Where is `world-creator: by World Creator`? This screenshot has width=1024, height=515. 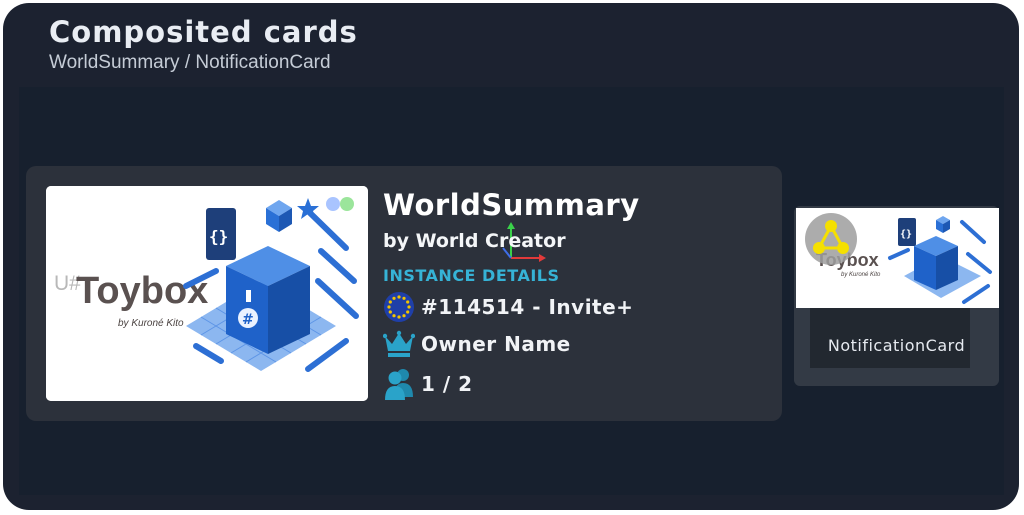 world-creator: by World Creator is located at coordinates (474, 241).